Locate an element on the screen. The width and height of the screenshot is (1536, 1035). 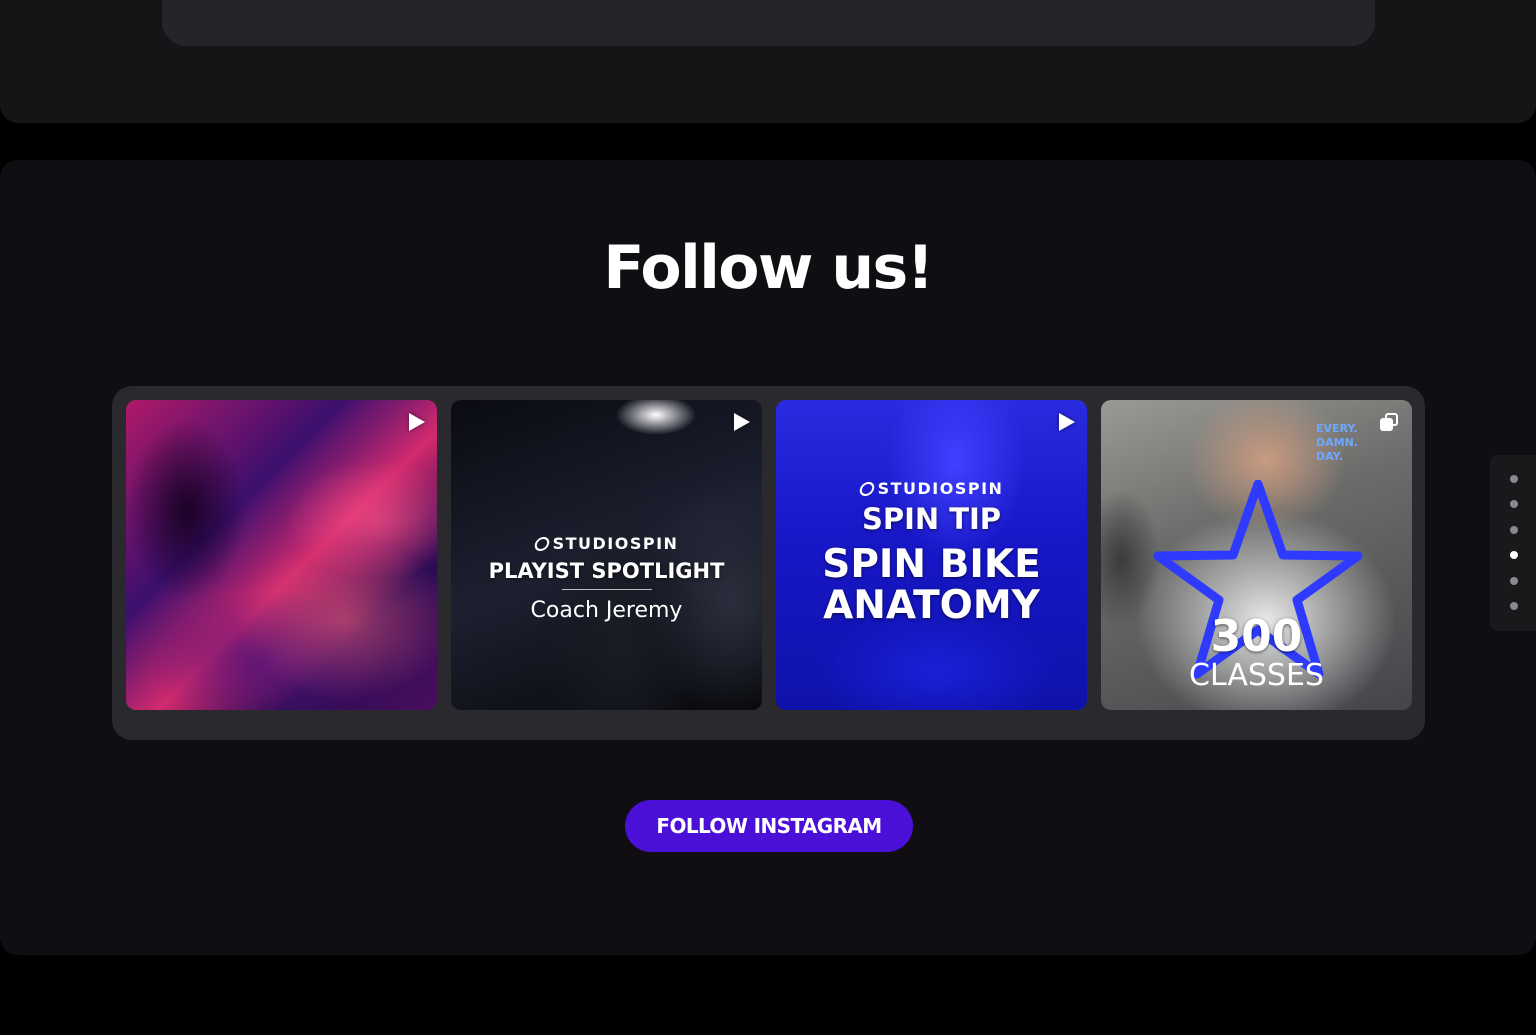
page-section-nav is located at coordinates (1513, 543).